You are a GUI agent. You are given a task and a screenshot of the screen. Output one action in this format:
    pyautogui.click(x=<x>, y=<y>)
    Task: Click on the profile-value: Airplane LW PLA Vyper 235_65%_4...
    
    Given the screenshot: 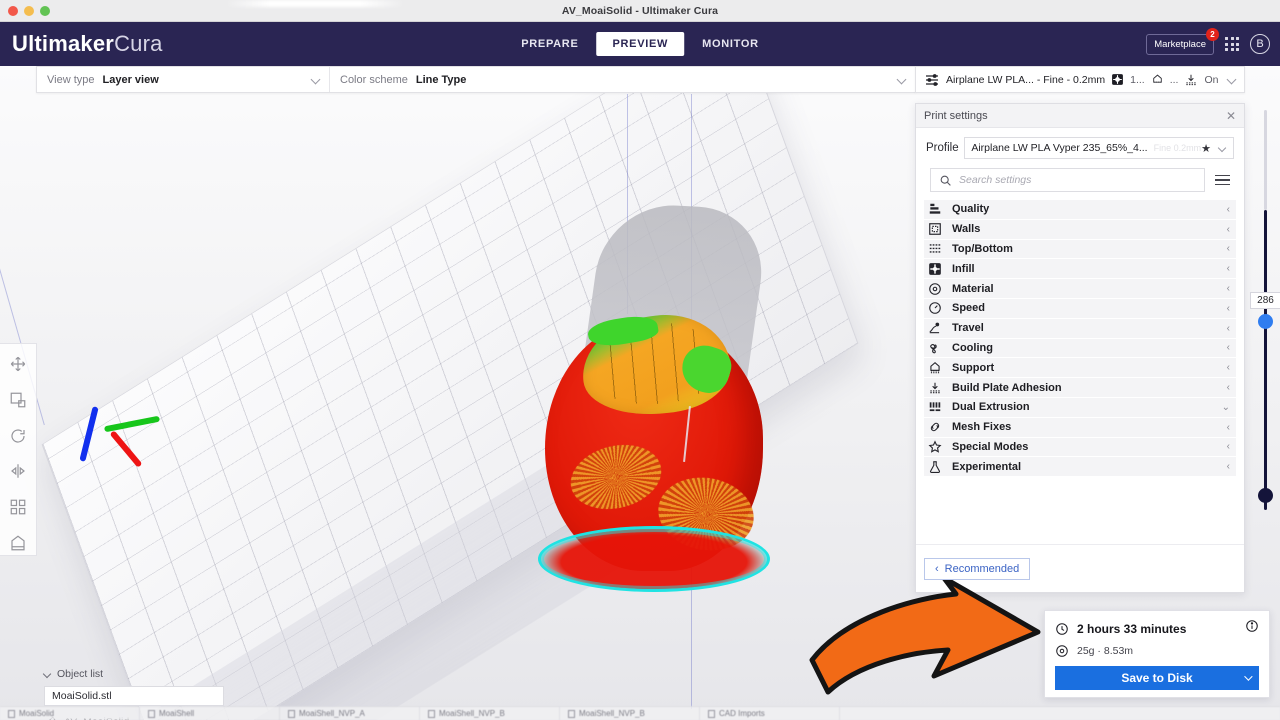 What is the action you would take?
    pyautogui.click(x=1059, y=148)
    